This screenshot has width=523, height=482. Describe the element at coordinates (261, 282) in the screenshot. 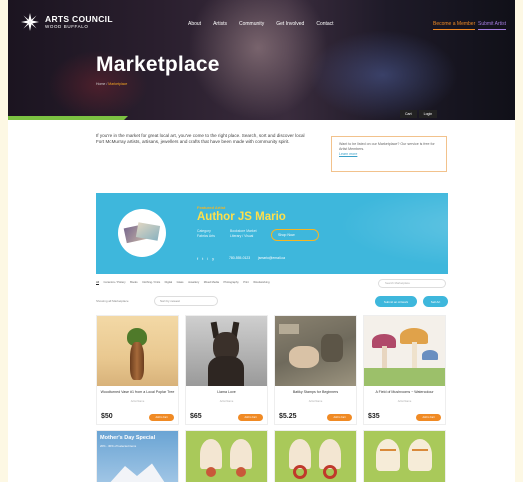

I see `category-tab: Woodworking` at that location.